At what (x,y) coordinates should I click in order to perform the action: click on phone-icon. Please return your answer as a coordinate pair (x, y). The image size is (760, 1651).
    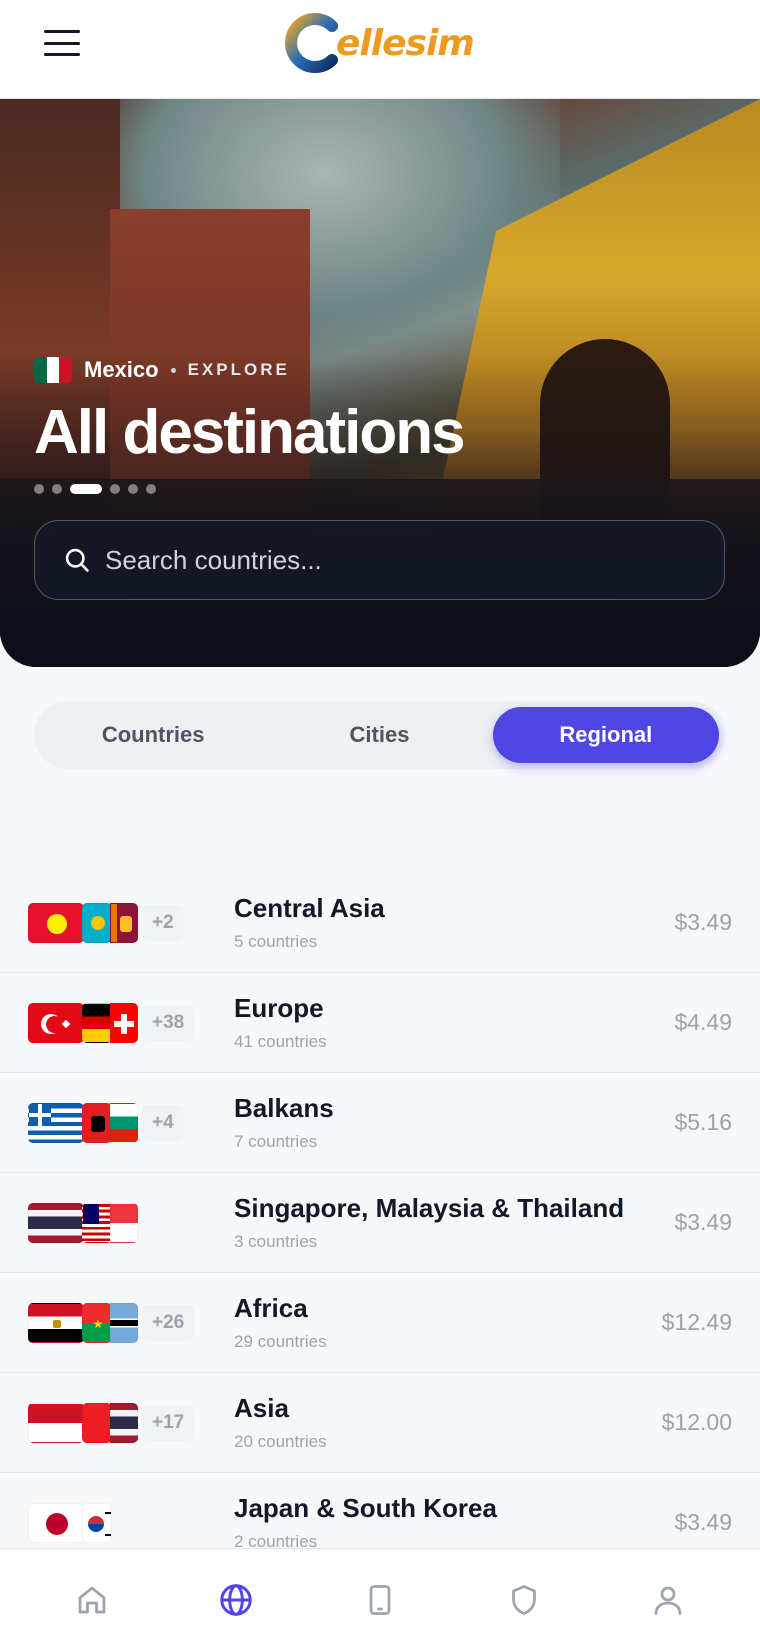
    Looking at the image, I should click on (380, 1600).